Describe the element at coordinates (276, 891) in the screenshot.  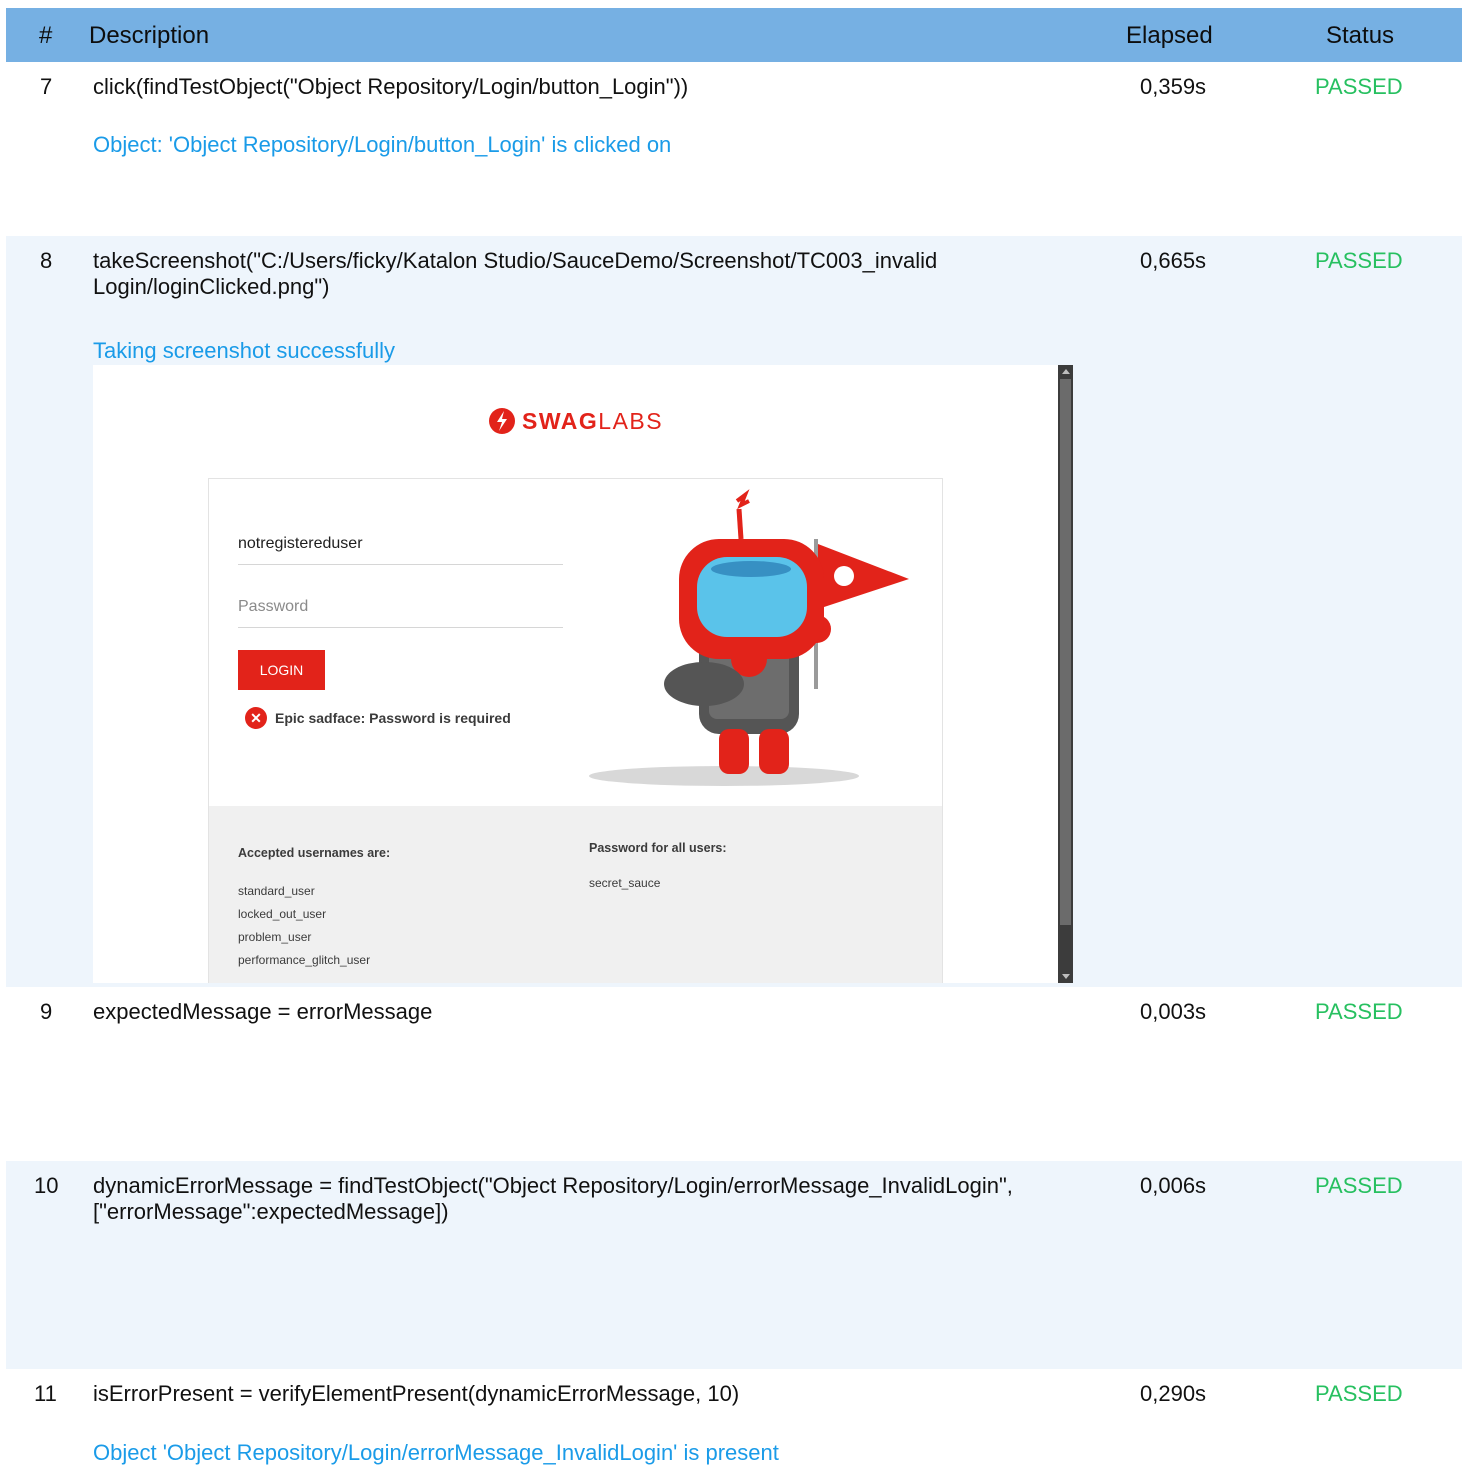
I see `list-item: standard_user` at that location.